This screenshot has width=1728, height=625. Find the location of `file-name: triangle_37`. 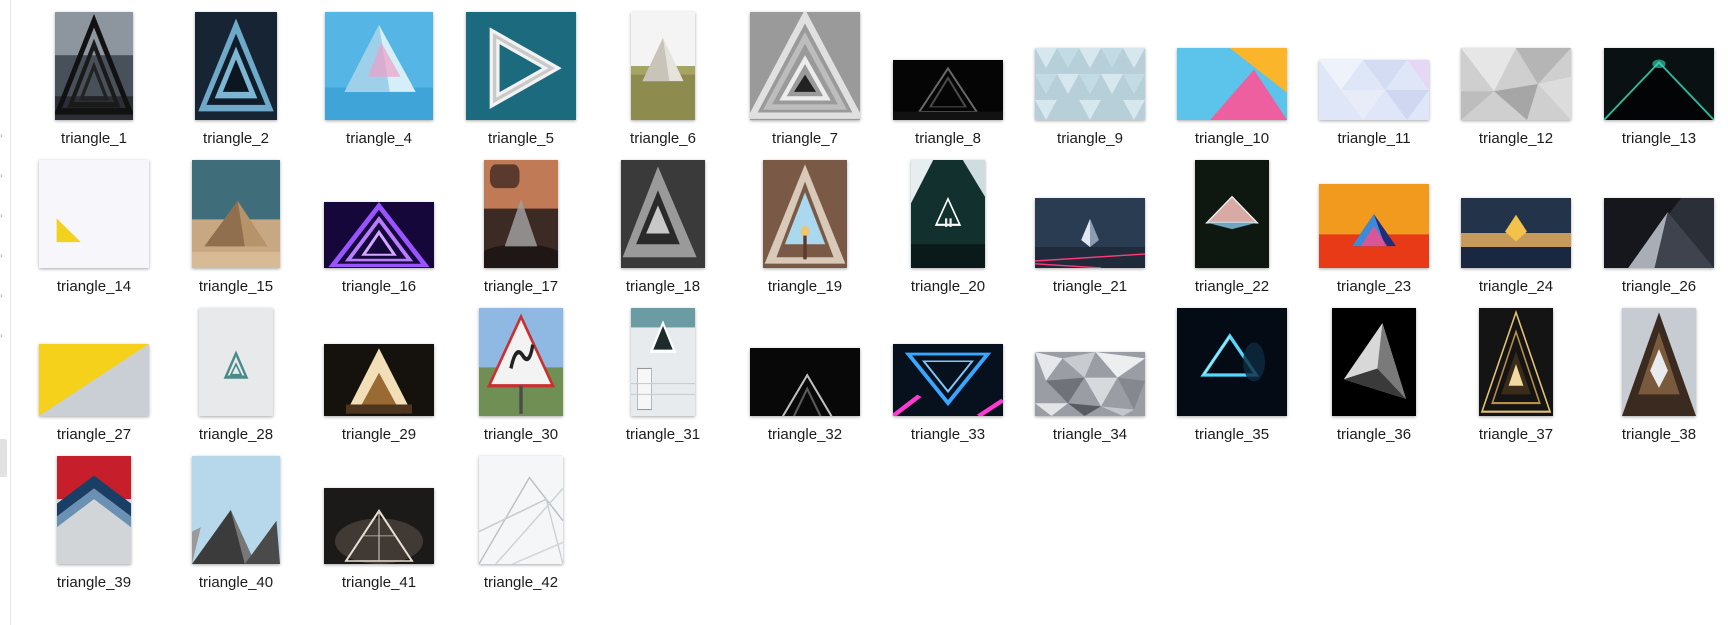

file-name: triangle_37 is located at coordinates (1516, 434).